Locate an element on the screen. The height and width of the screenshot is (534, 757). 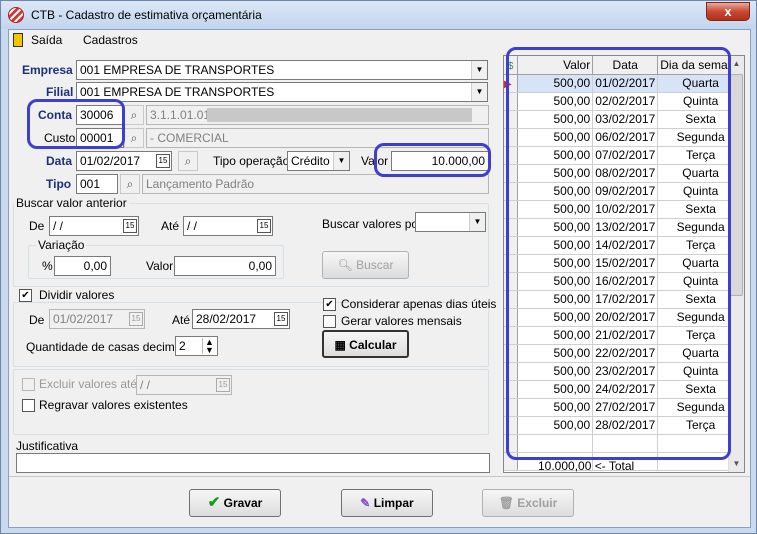
dividir-de-input: 01/02/2017 15 is located at coordinates (97, 319).